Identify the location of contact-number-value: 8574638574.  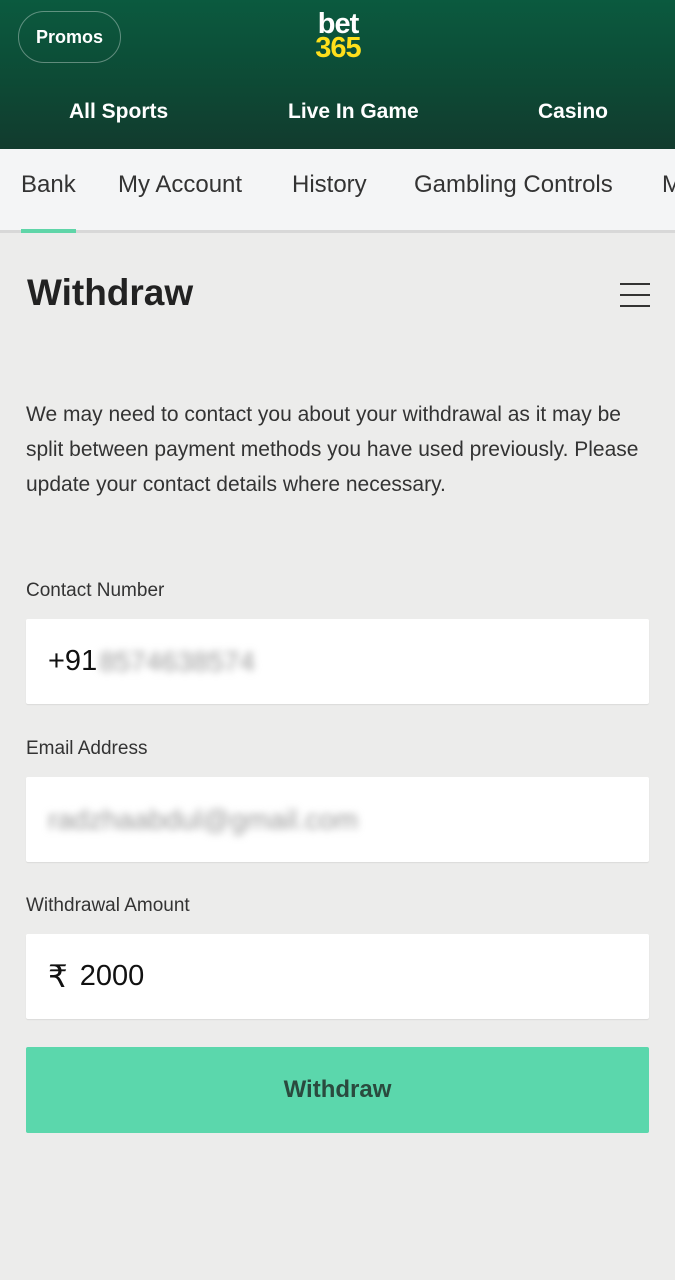
(177, 661).